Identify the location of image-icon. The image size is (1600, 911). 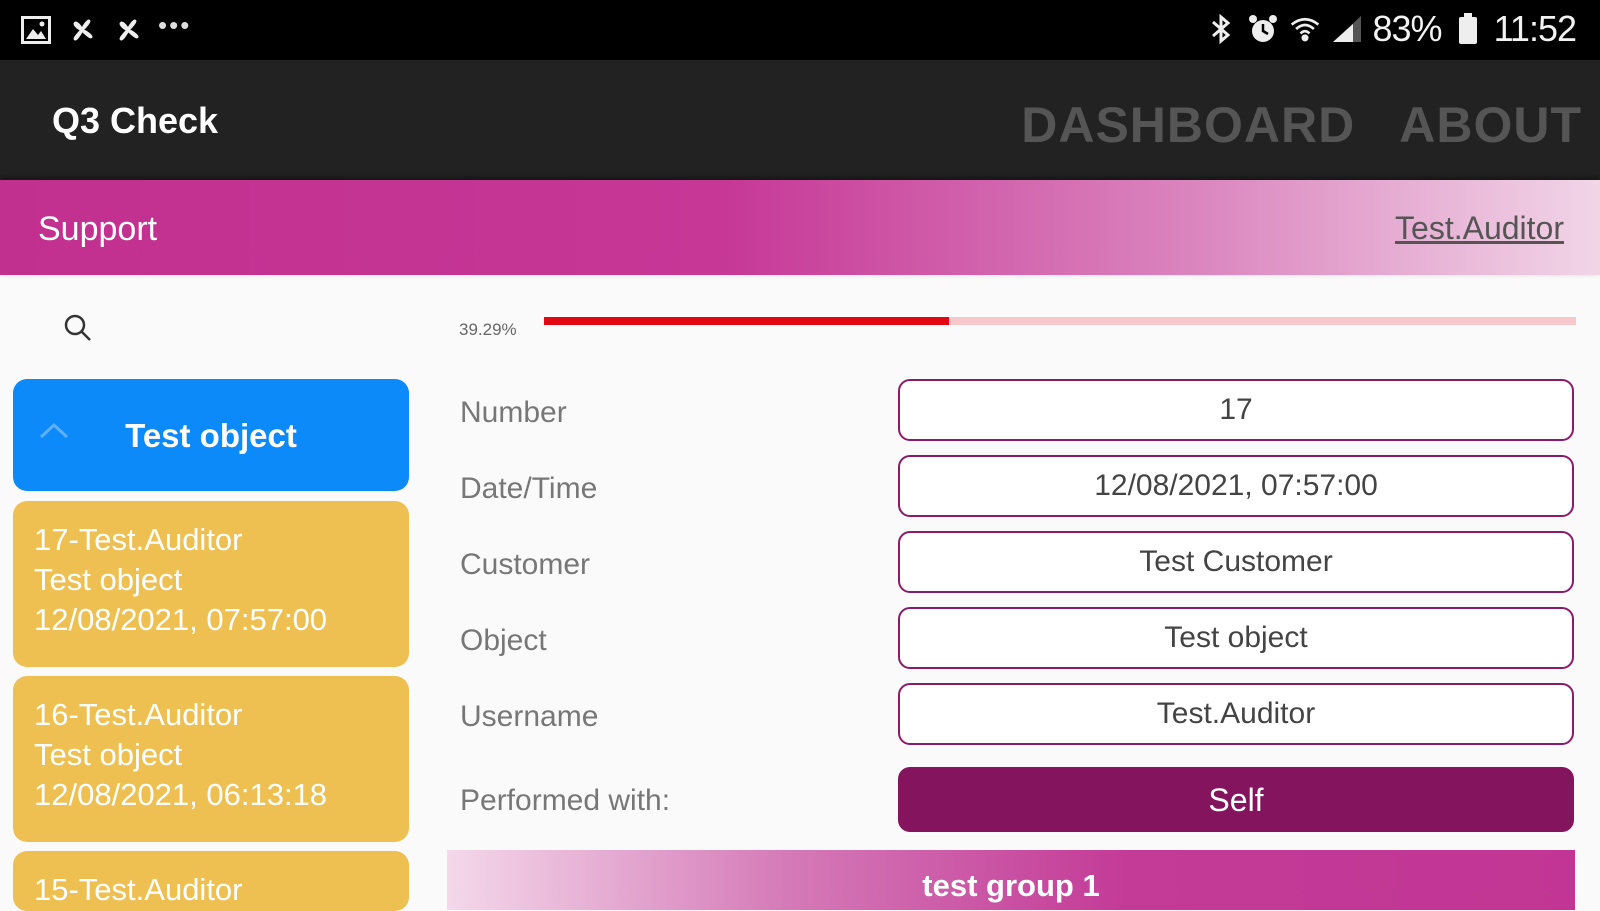
(36, 30).